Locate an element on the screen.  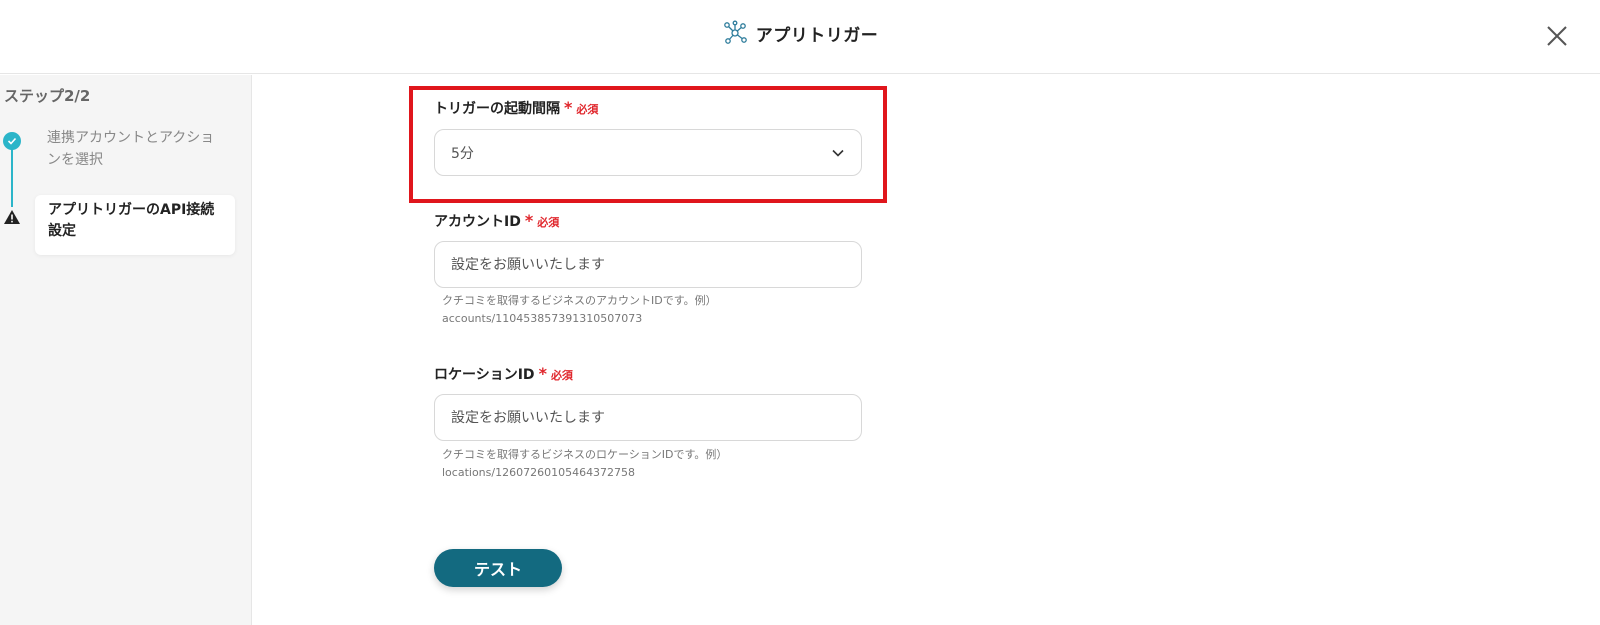
location-id-input is located at coordinates (648, 417).